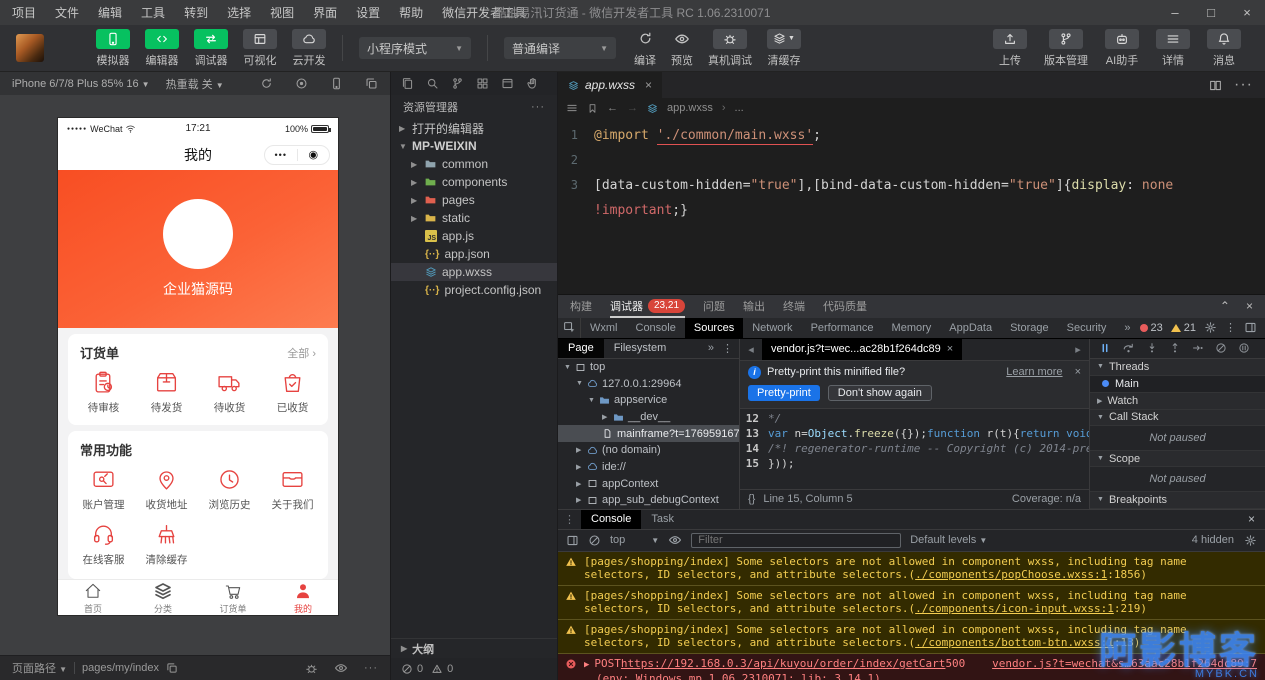 Image resolution: width=1265 pixels, height=680 pixels. What do you see at coordinates (110, 12) in the screenshot?
I see `menu-edit: 编辑` at bounding box center [110, 12].